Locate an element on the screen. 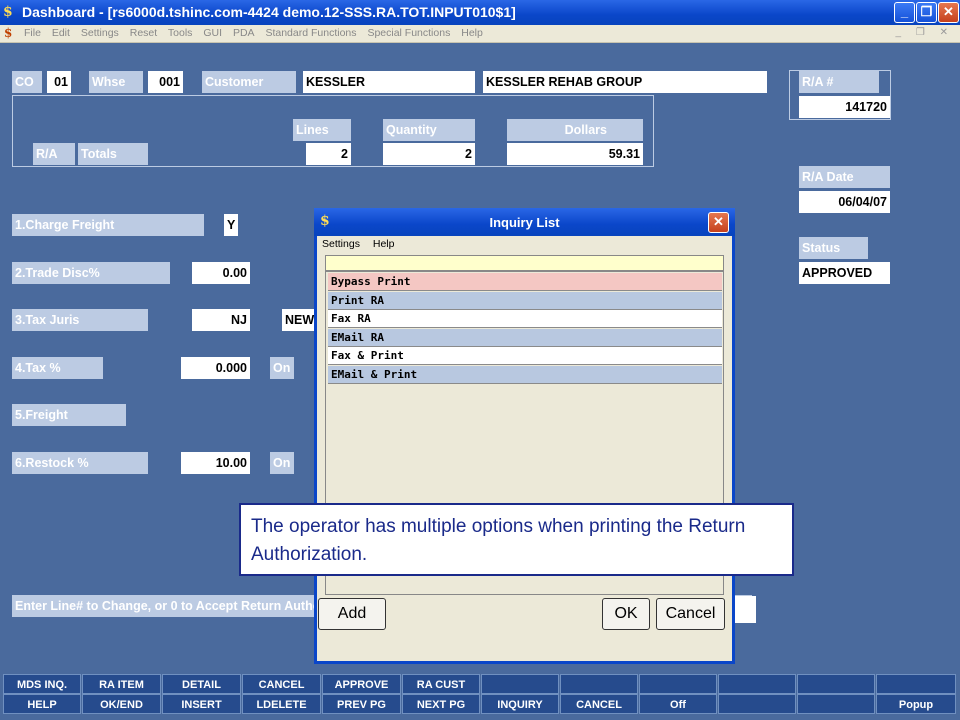 This screenshot has height=720, width=960. menu-special-functions: Special Functions is located at coordinates (408, 33).